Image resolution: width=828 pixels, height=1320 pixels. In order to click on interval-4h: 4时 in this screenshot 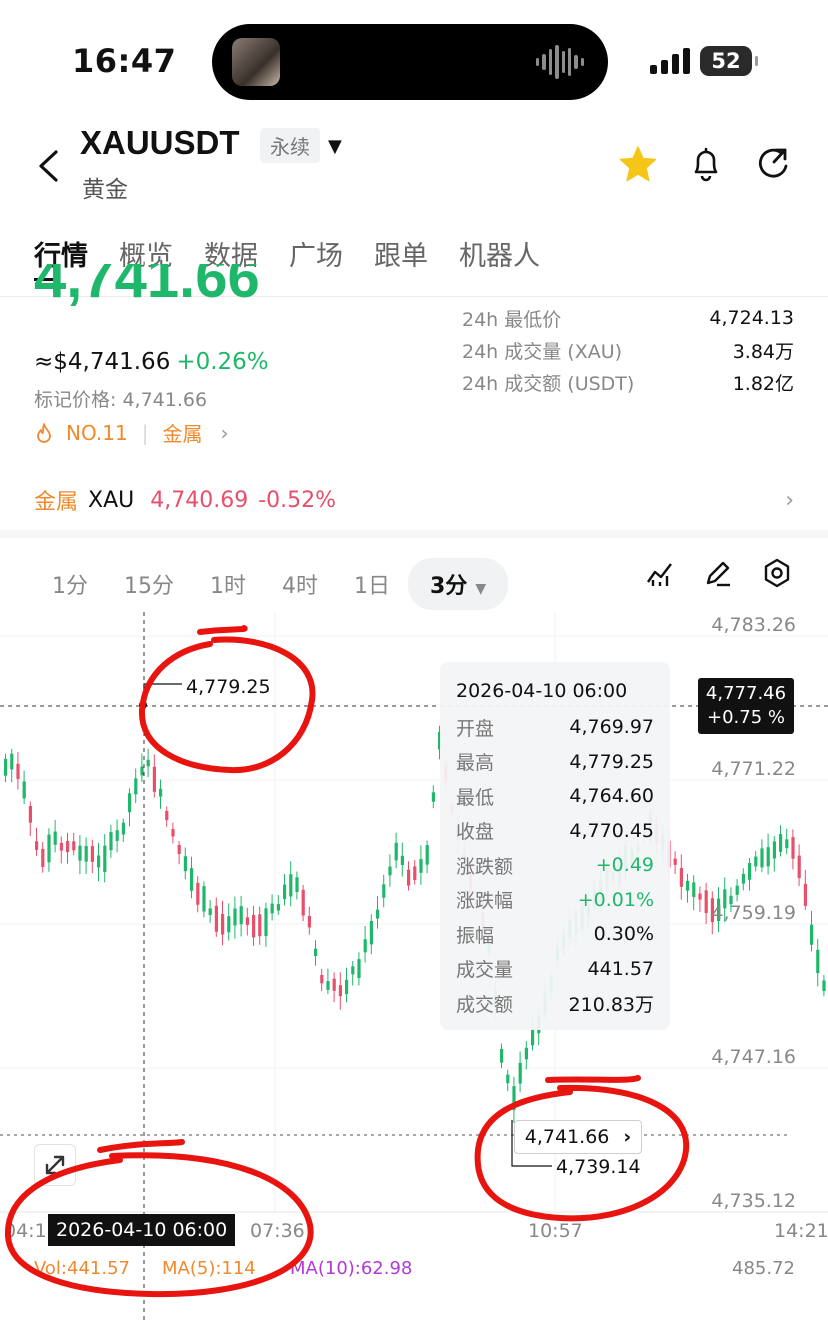, I will do `click(300, 584)`.